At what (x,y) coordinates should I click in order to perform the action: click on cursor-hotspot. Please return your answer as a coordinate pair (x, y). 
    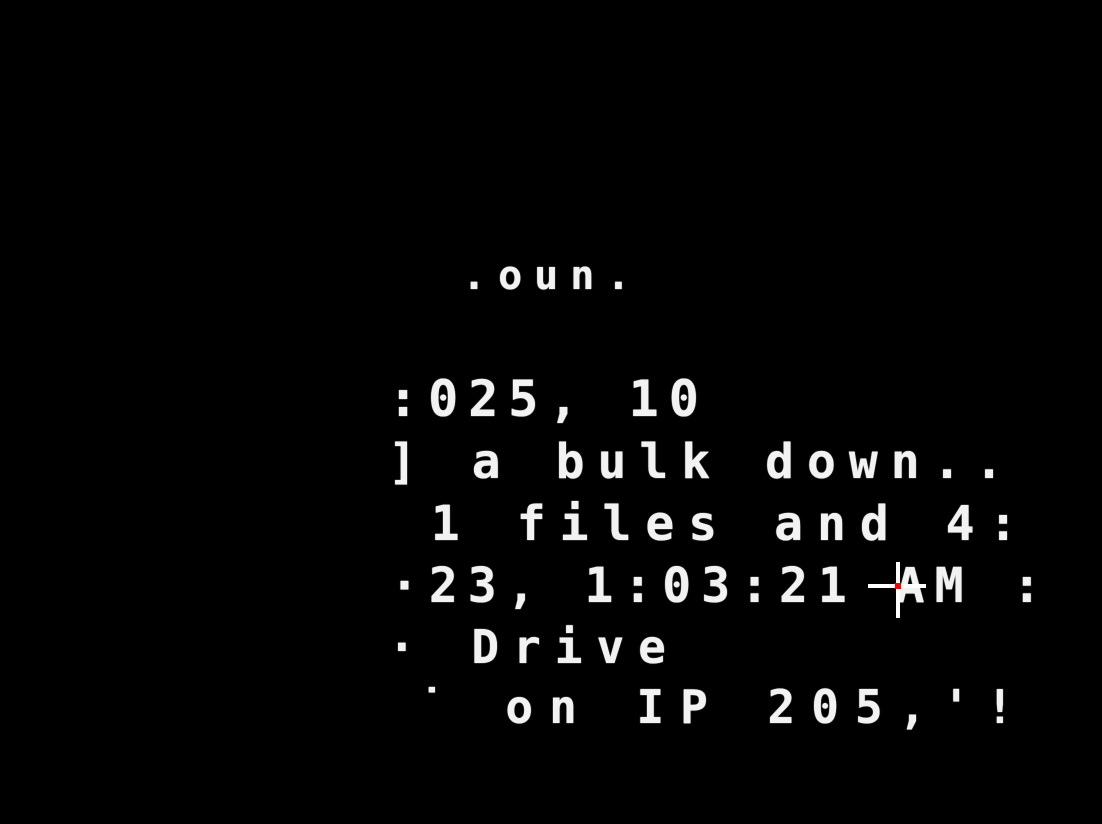
    Looking at the image, I should click on (898, 586).